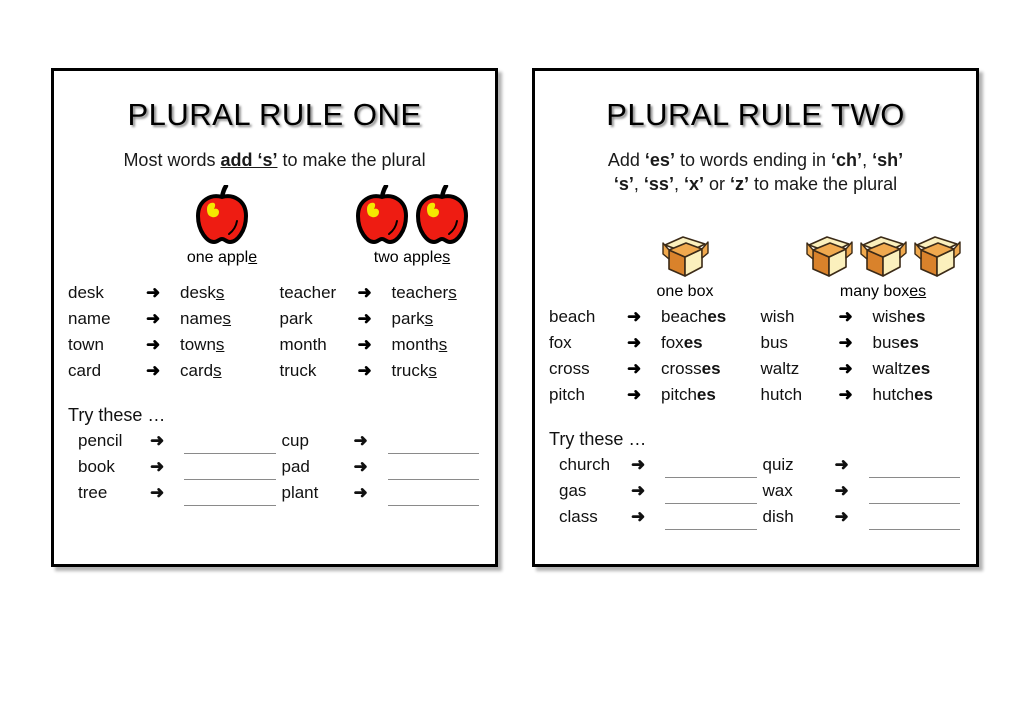 The height and width of the screenshot is (725, 1024). Describe the element at coordinates (201, 370) in the screenshot. I see `example-plural: cards` at that location.